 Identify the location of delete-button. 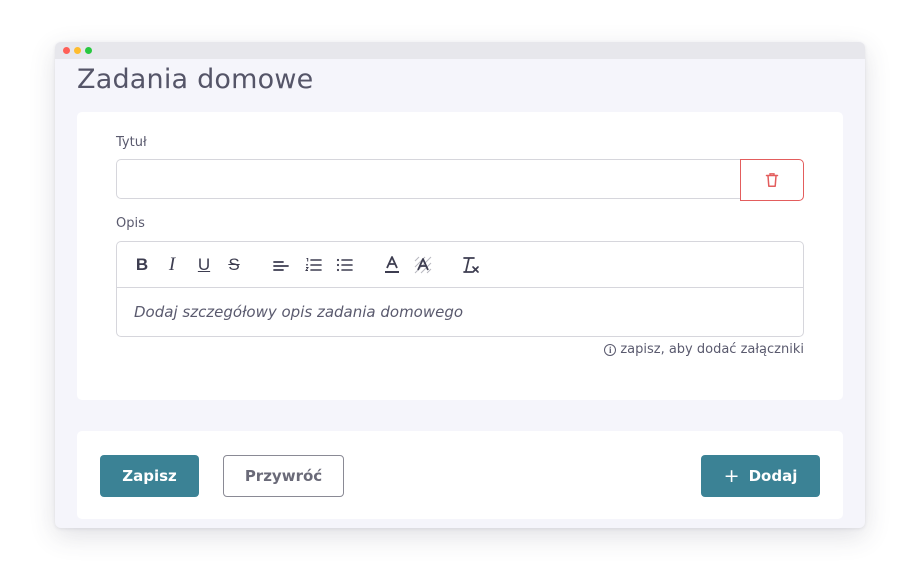
(772, 180).